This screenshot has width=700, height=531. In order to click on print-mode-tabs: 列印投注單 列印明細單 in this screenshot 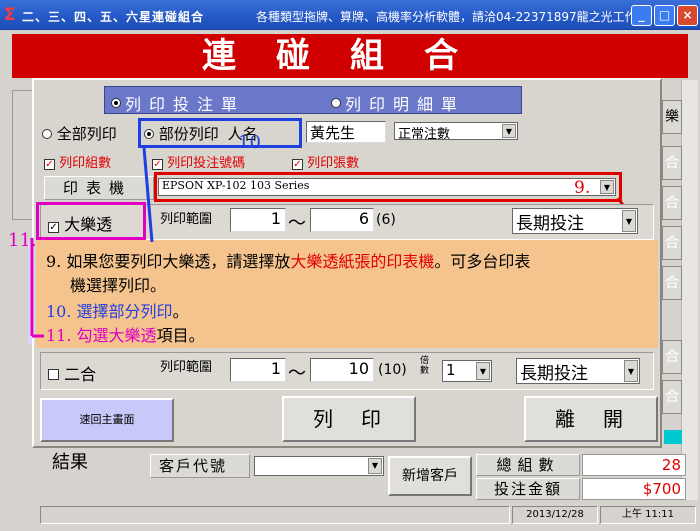, I will do `click(313, 100)`.